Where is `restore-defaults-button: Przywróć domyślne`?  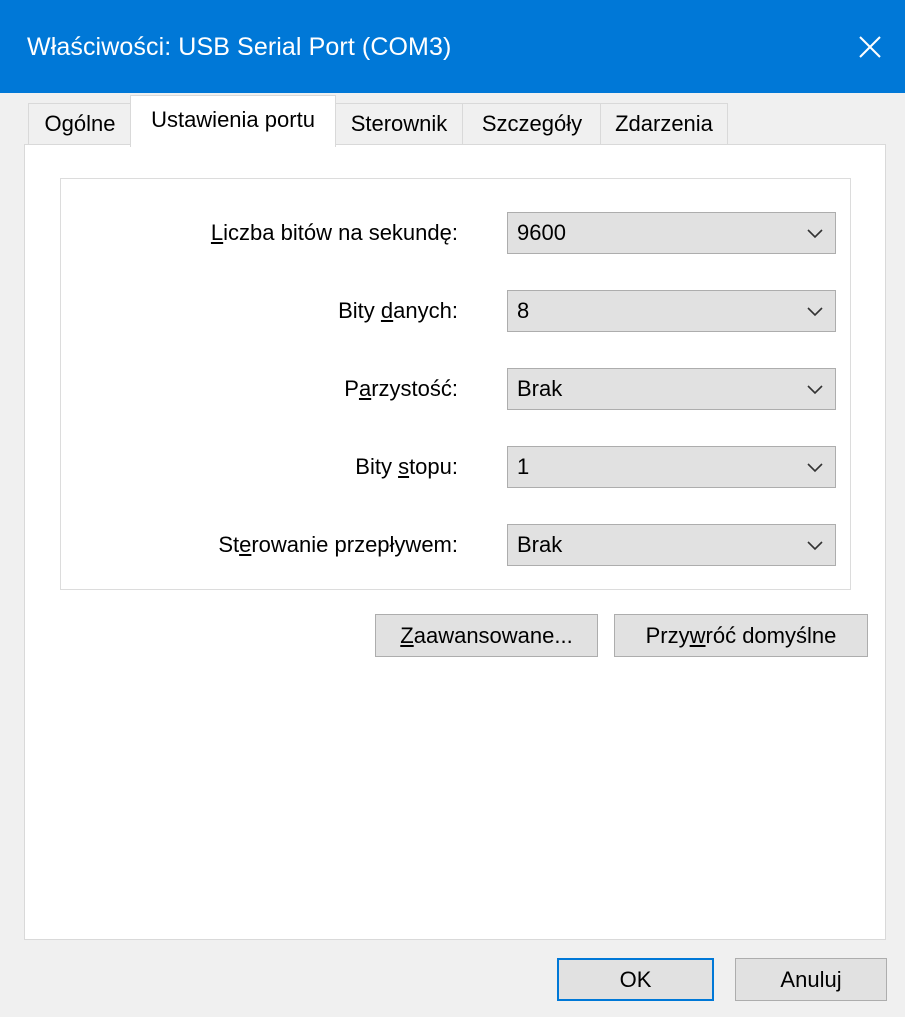
restore-defaults-button: Przywróć domyślne is located at coordinates (741, 635).